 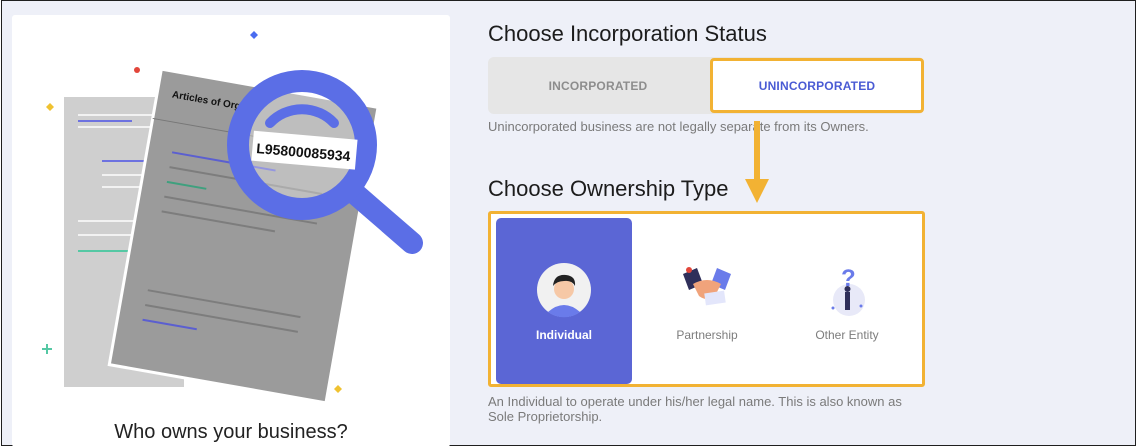 What do you see at coordinates (231, 432) in the screenshot?
I see `left-panel-title: Who owns your business?` at bounding box center [231, 432].